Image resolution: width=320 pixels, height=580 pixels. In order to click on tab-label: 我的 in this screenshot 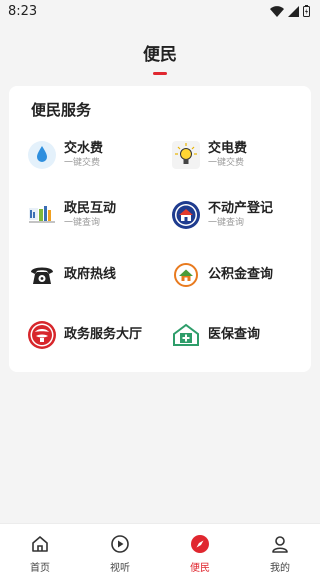, I will do `click(280, 568)`.